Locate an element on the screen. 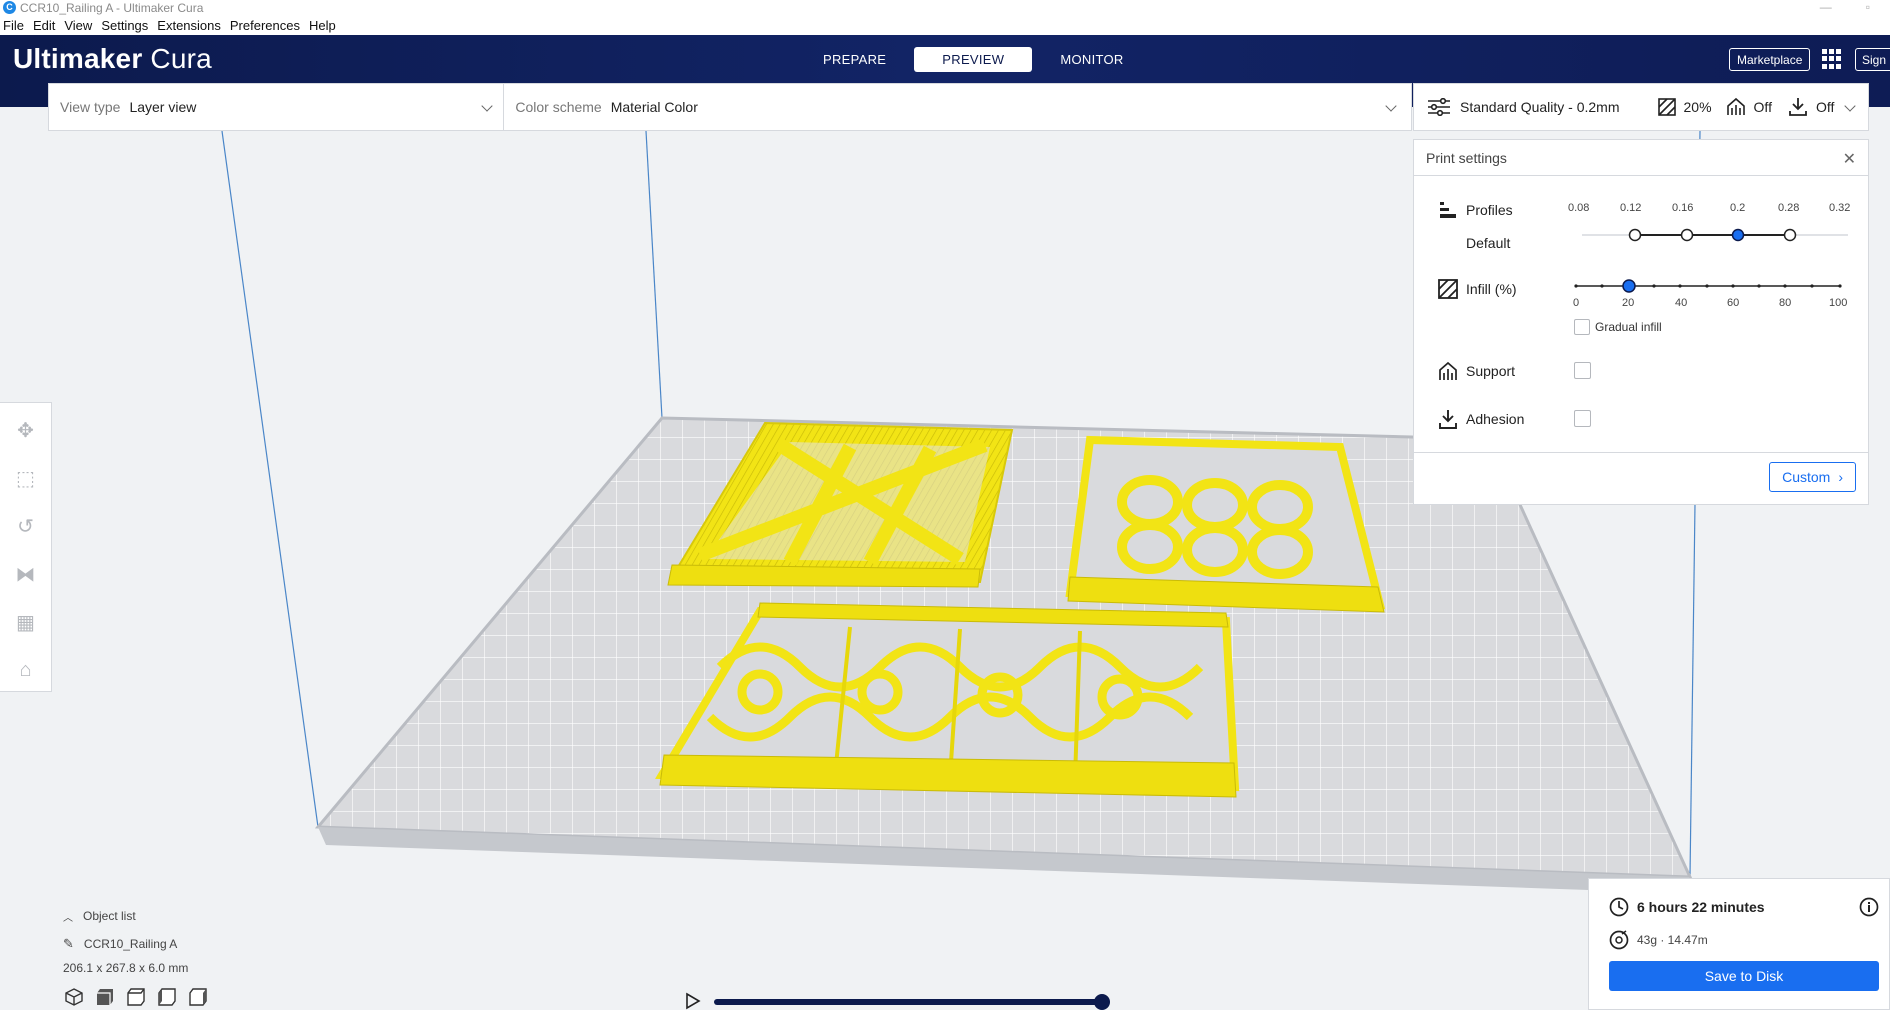 Image resolution: width=1890 pixels, height=1010 pixels. cura-app-icon: C is located at coordinates (9, 7).